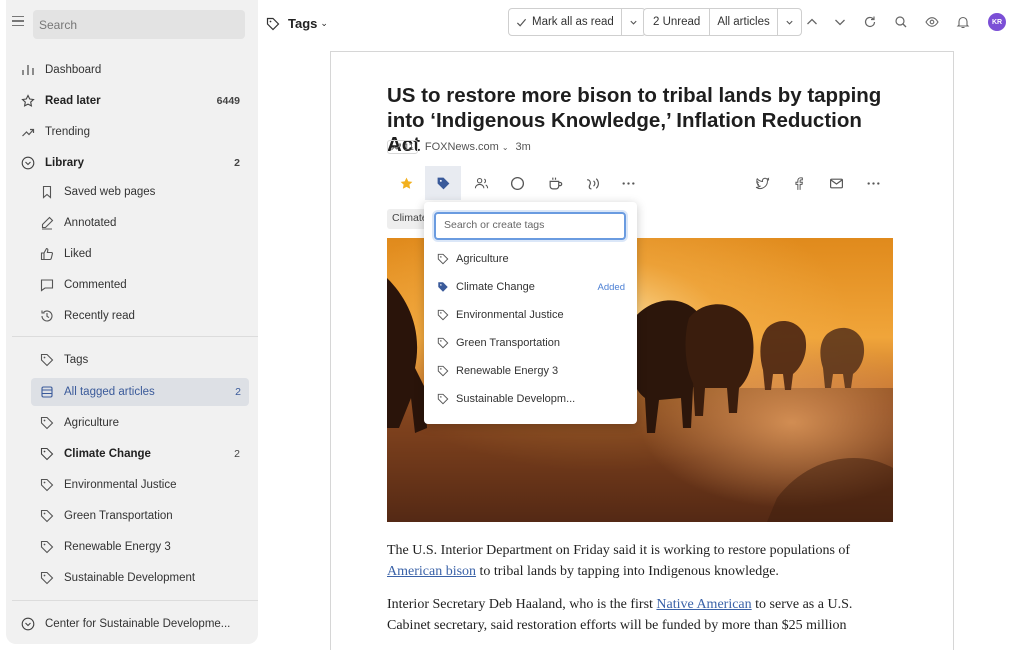  I want to click on bookmark-icon, so click(47, 192).